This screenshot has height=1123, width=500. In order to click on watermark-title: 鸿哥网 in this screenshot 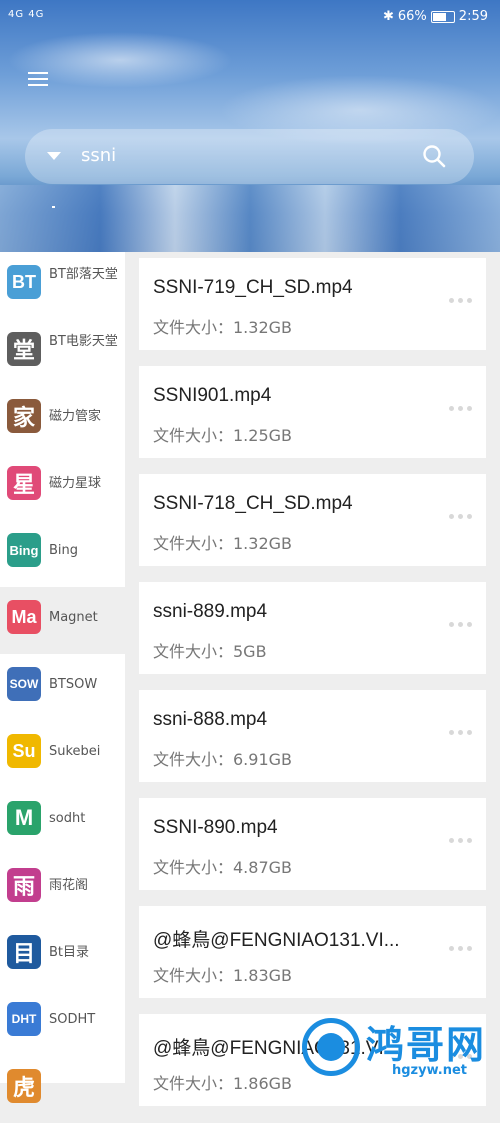, I will do `click(426, 1045)`.